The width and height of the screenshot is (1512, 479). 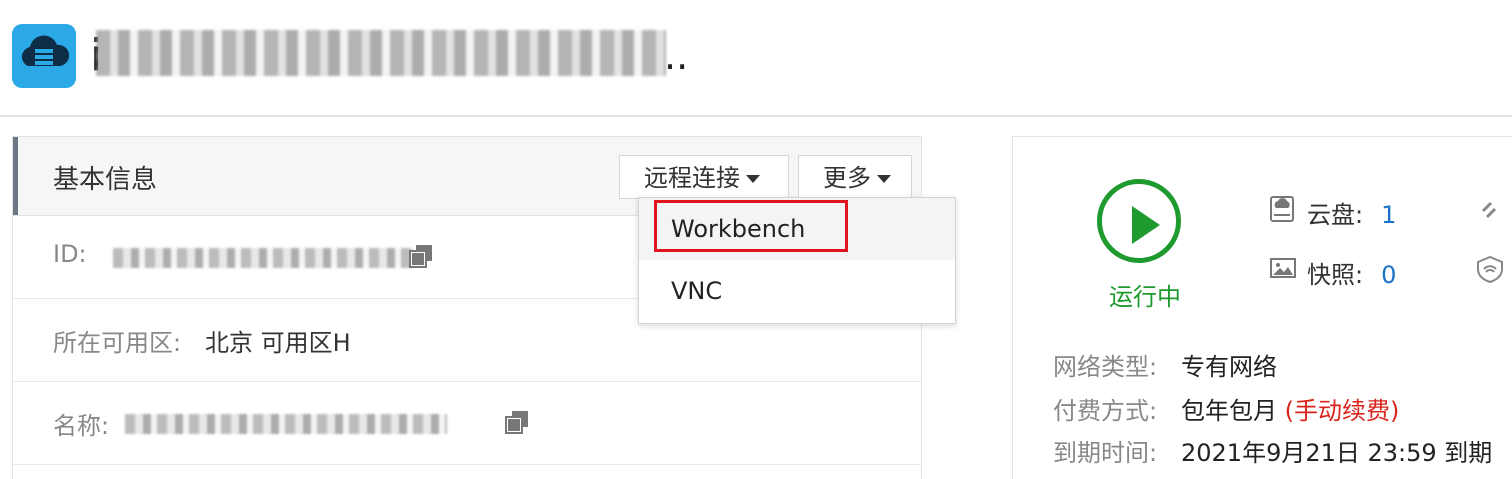 What do you see at coordinates (1105, 367) in the screenshot?
I see `network-type-label: 网络类型:` at bounding box center [1105, 367].